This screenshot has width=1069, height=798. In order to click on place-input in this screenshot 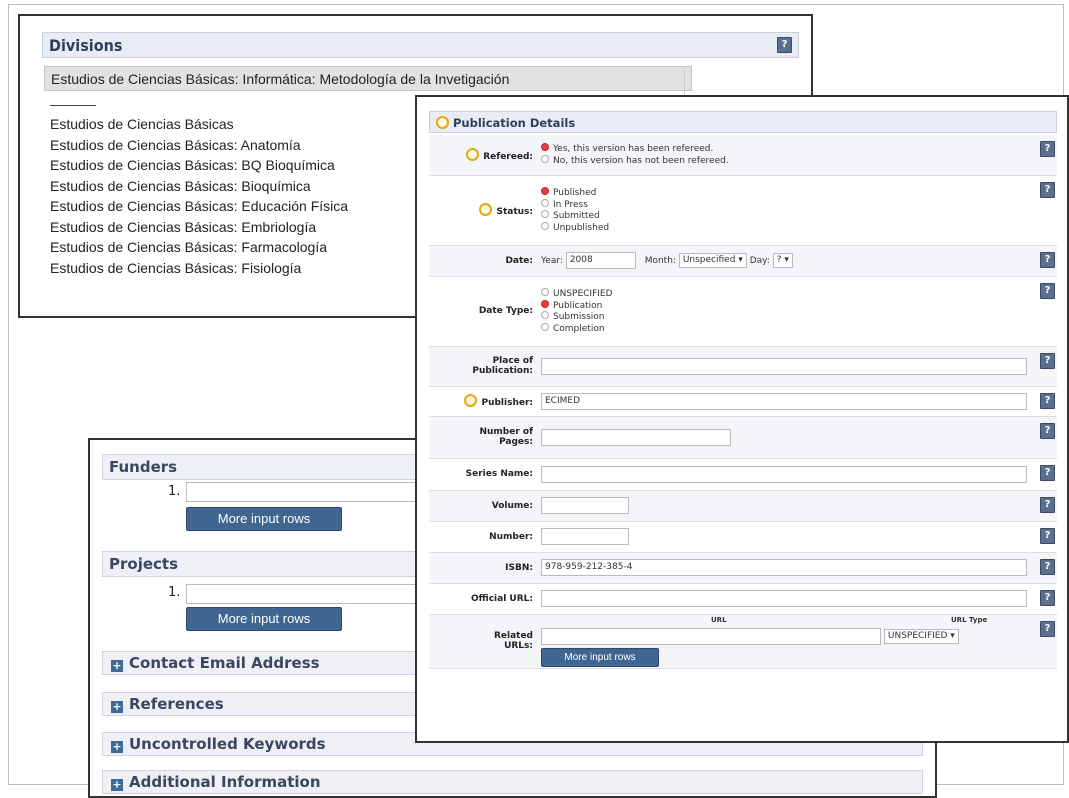, I will do `click(784, 366)`.